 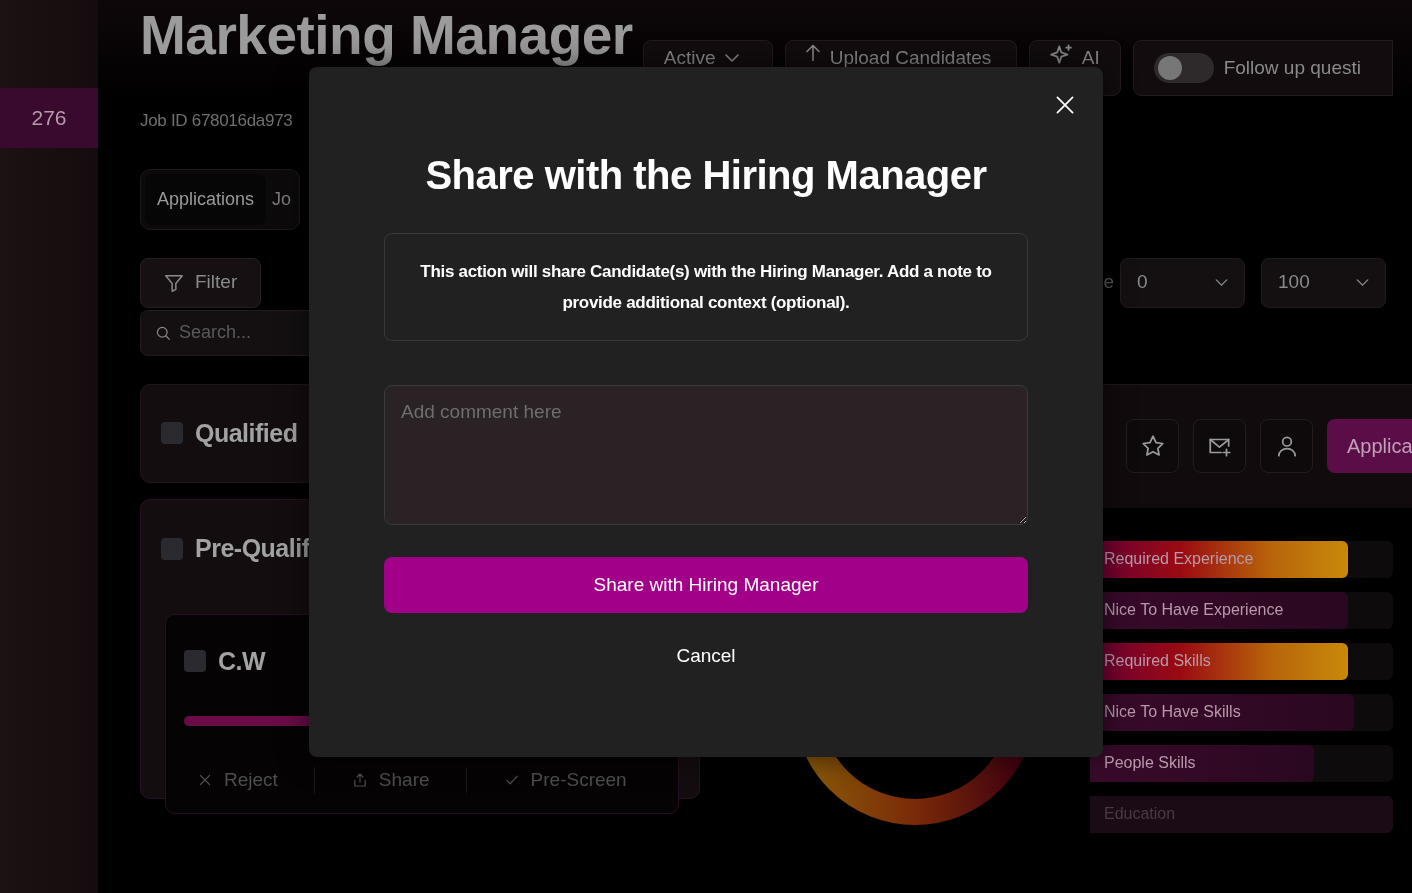 What do you see at coordinates (282, 199) in the screenshot?
I see `tab: Jo` at bounding box center [282, 199].